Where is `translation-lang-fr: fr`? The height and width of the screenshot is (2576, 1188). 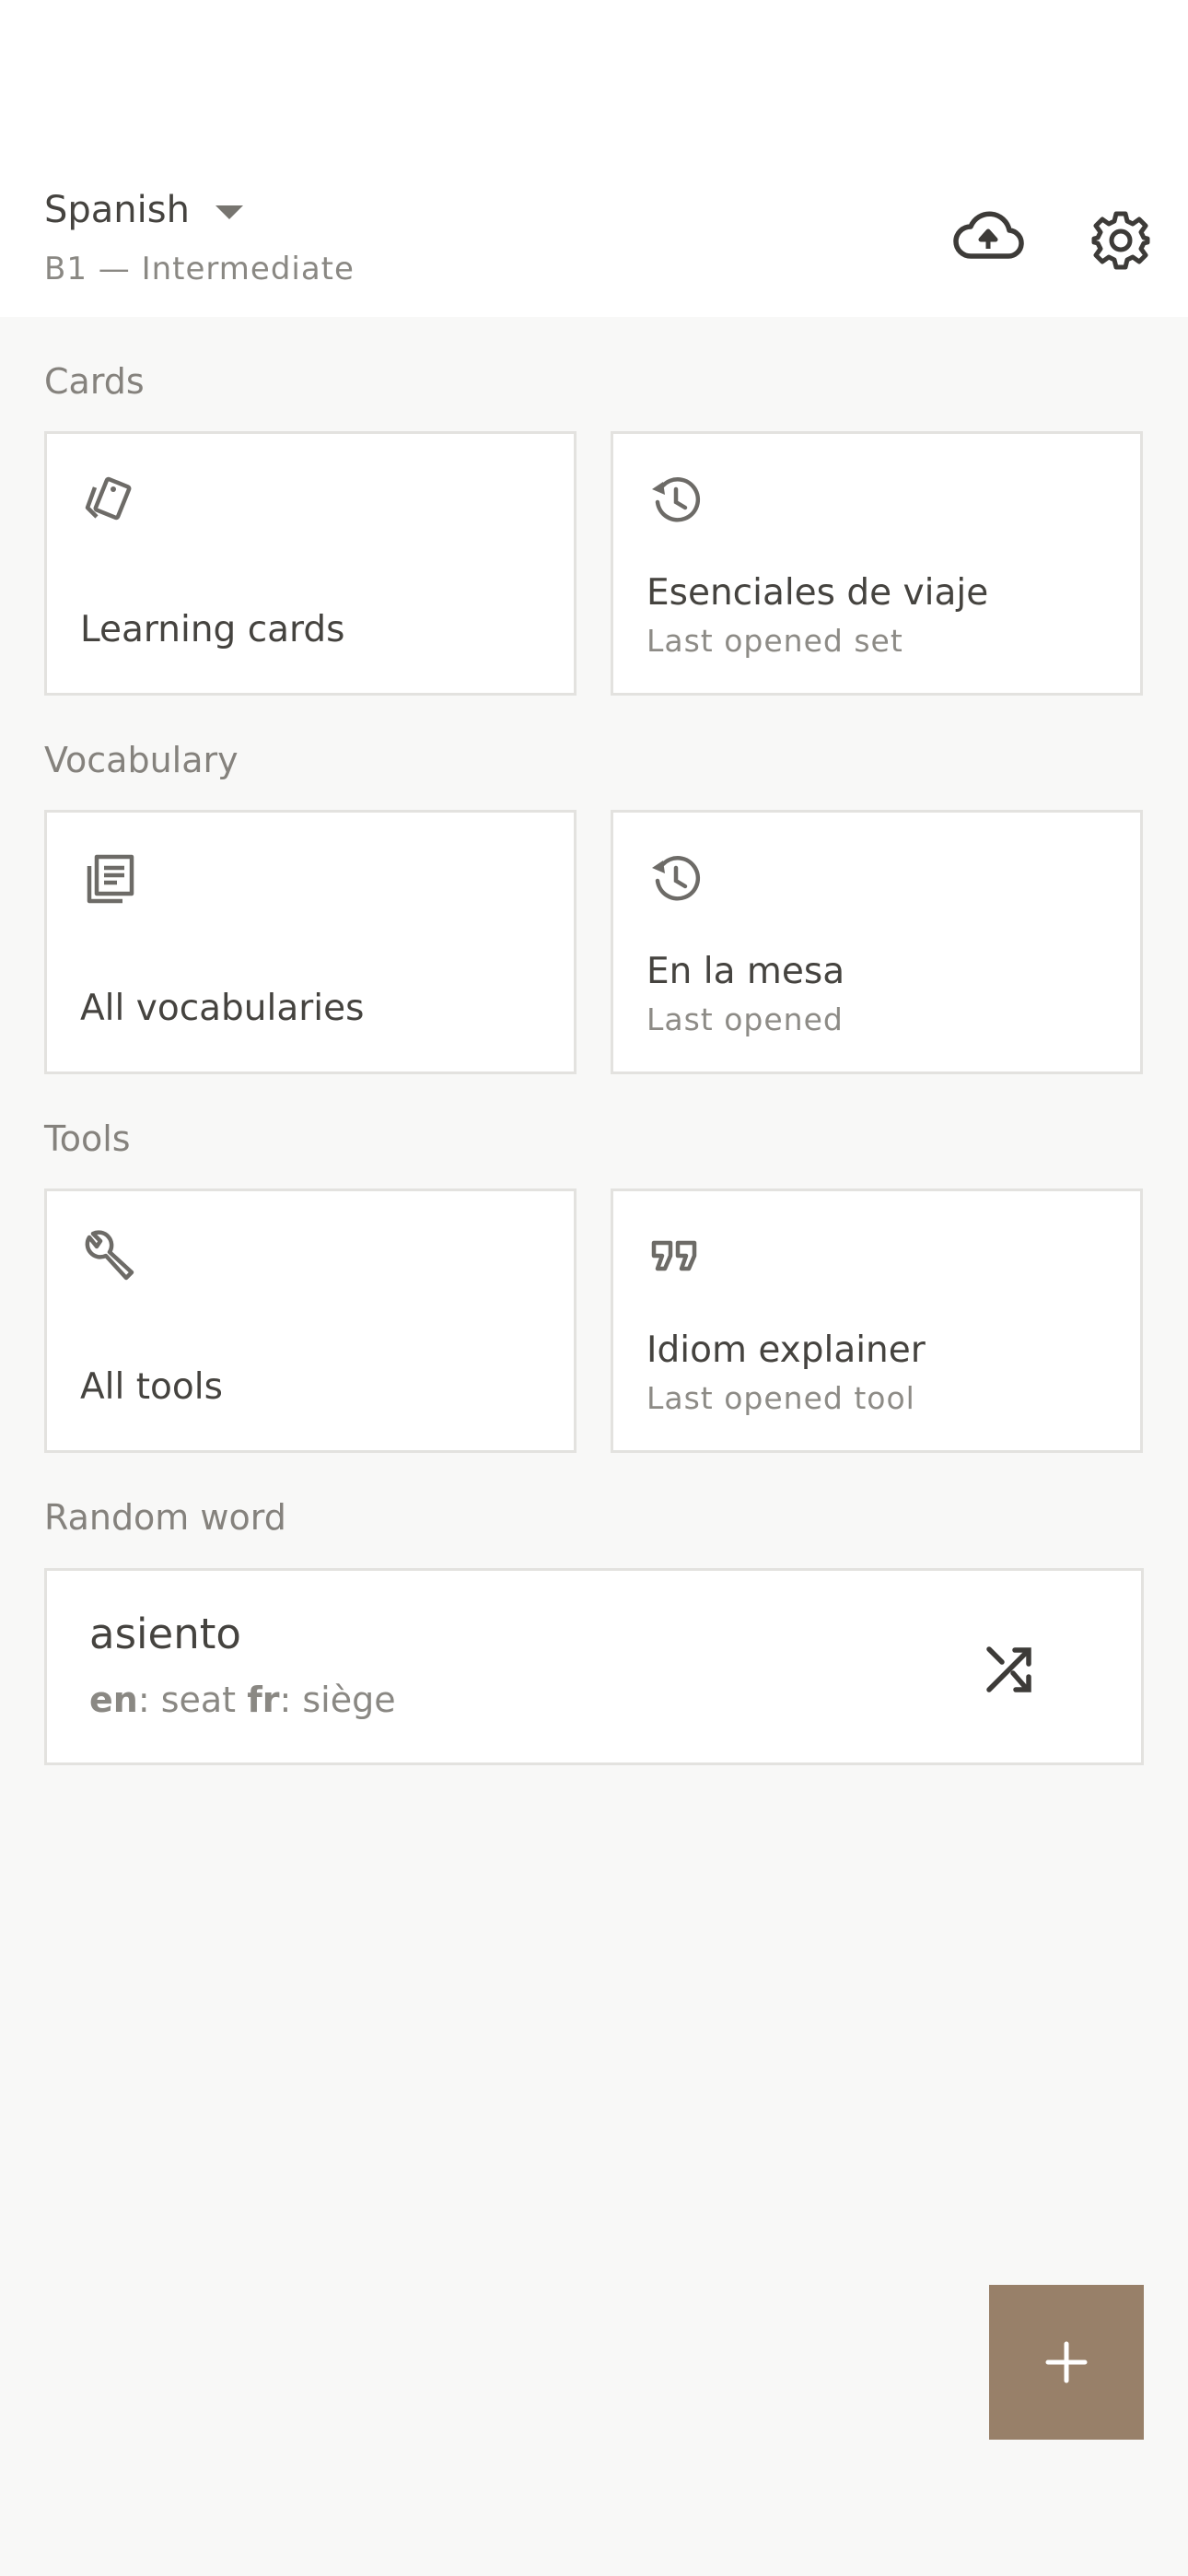
translation-lang-fr: fr is located at coordinates (263, 1700).